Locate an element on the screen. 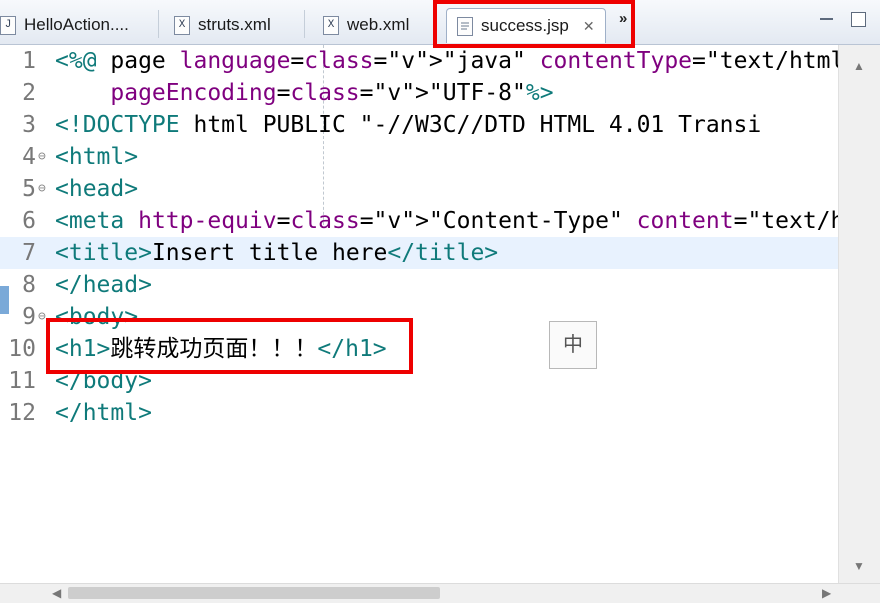 The height and width of the screenshot is (603, 880). line-number: 2 is located at coordinates (29, 93).